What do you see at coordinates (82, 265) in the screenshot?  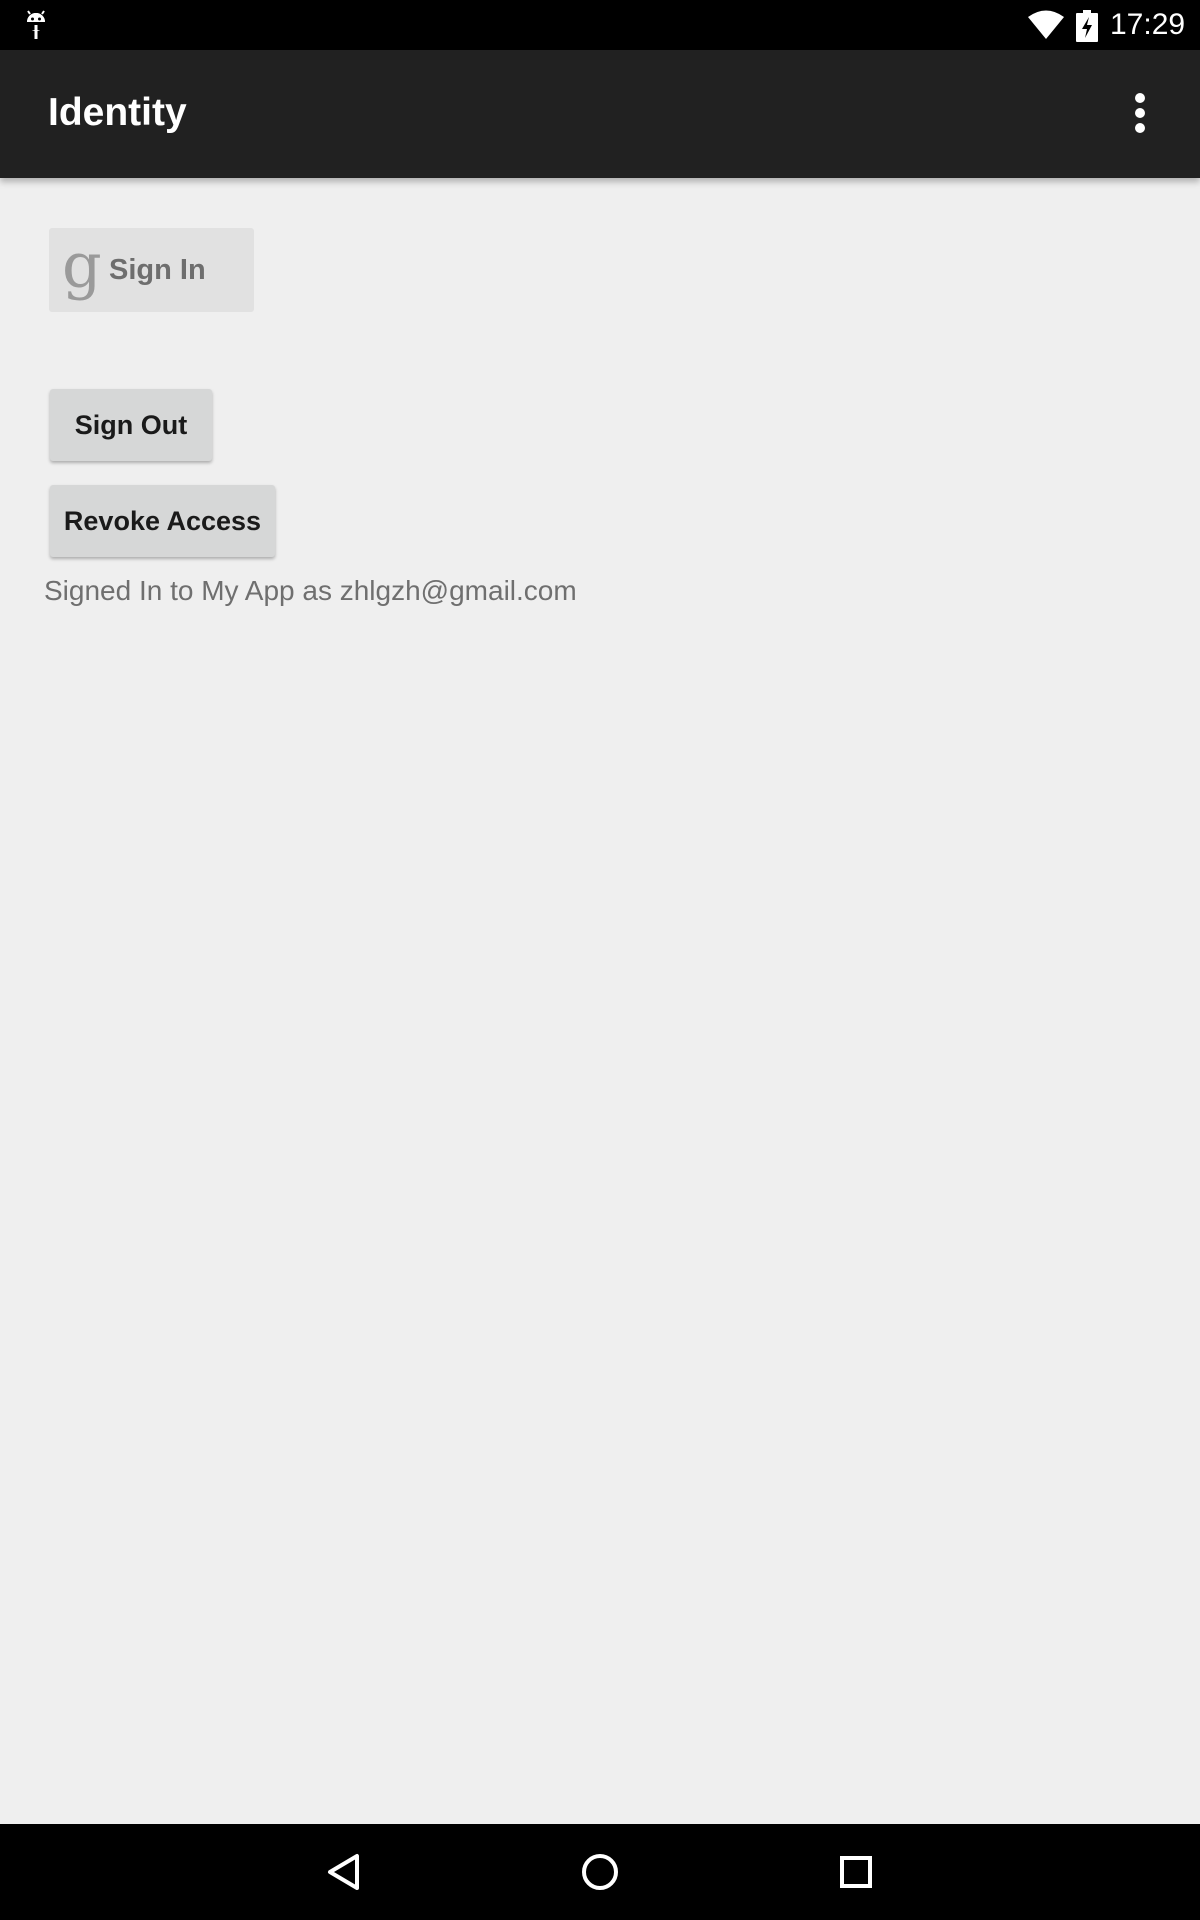 I see `google-g-icon: g` at bounding box center [82, 265].